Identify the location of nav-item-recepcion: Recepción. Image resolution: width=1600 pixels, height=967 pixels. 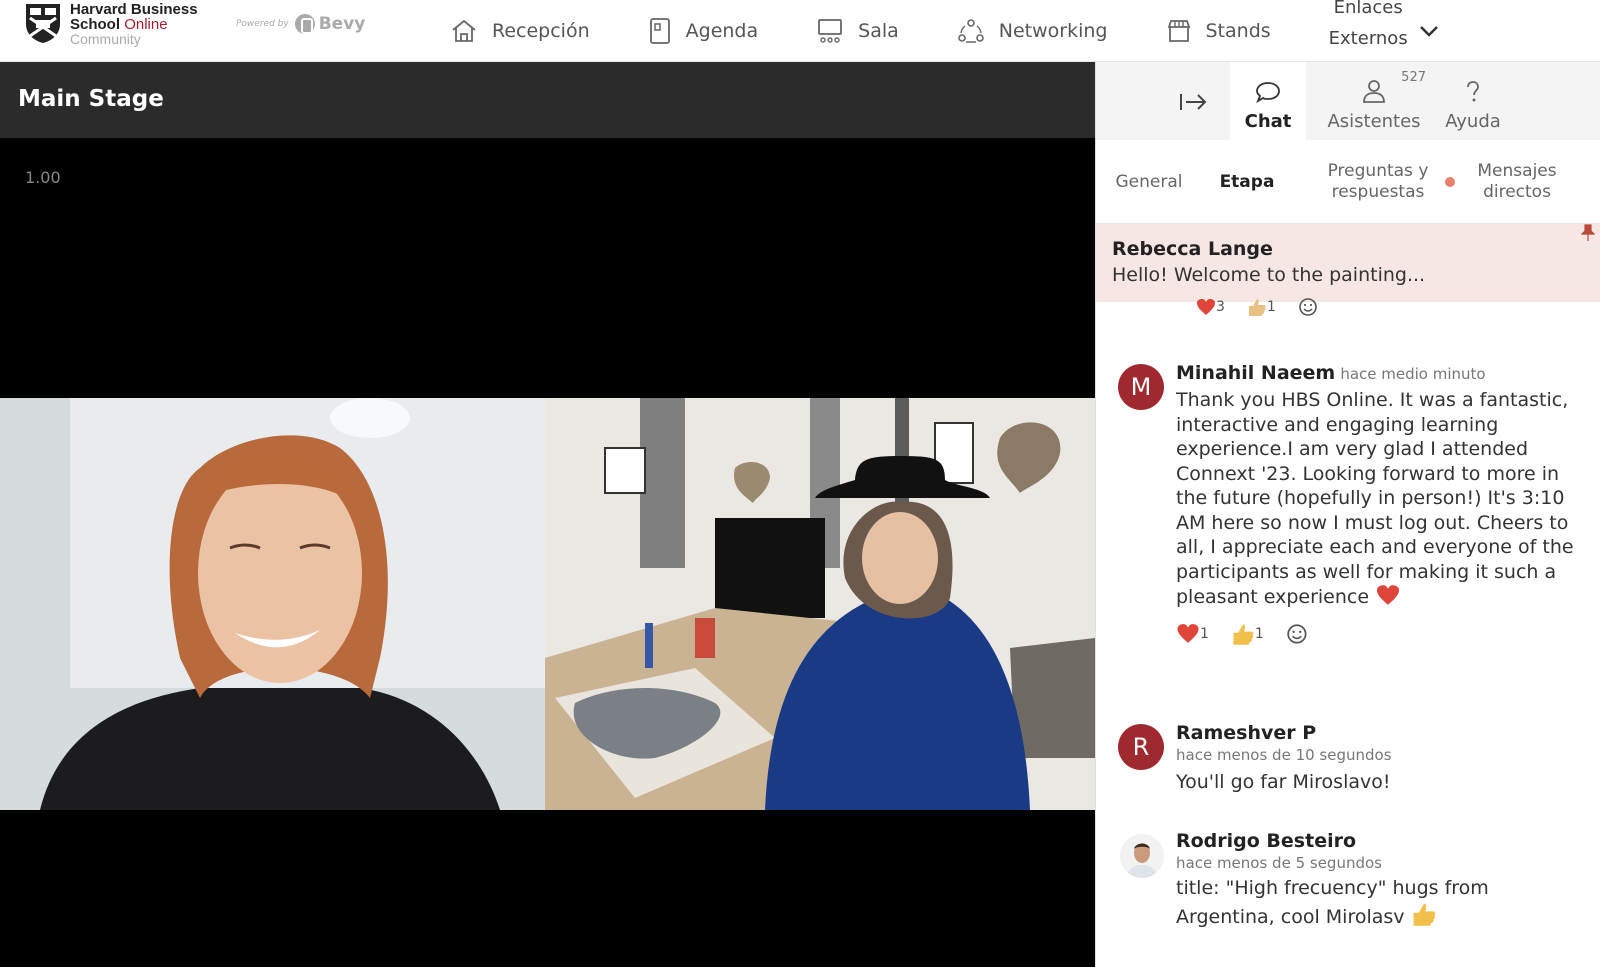
(520, 31).